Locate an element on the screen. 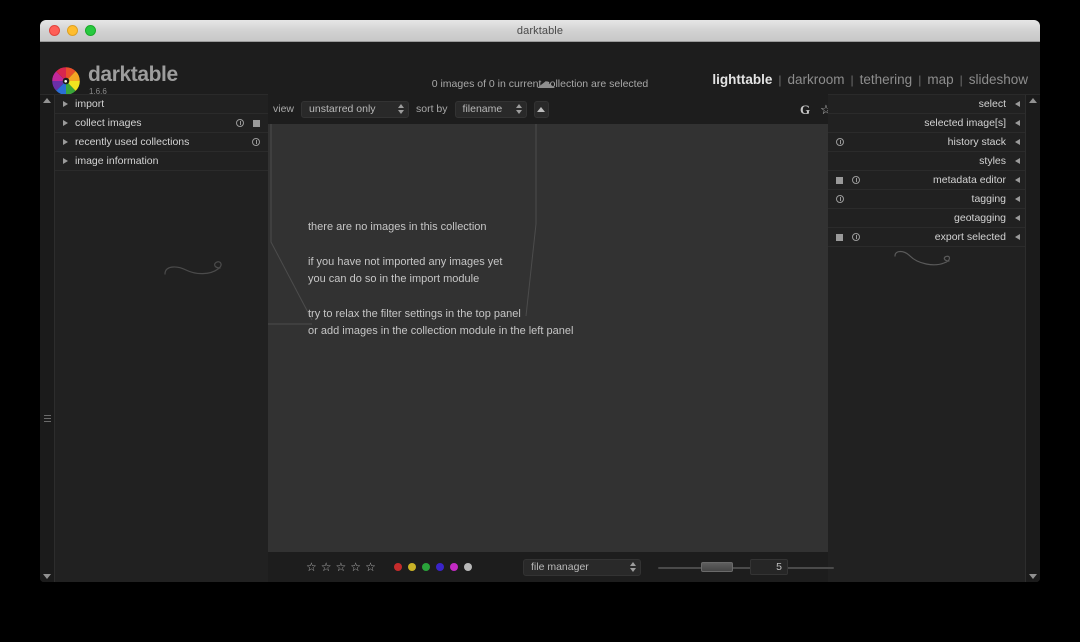 This screenshot has width=1080, height=642. layout-mode-select: file manager is located at coordinates (582, 567).